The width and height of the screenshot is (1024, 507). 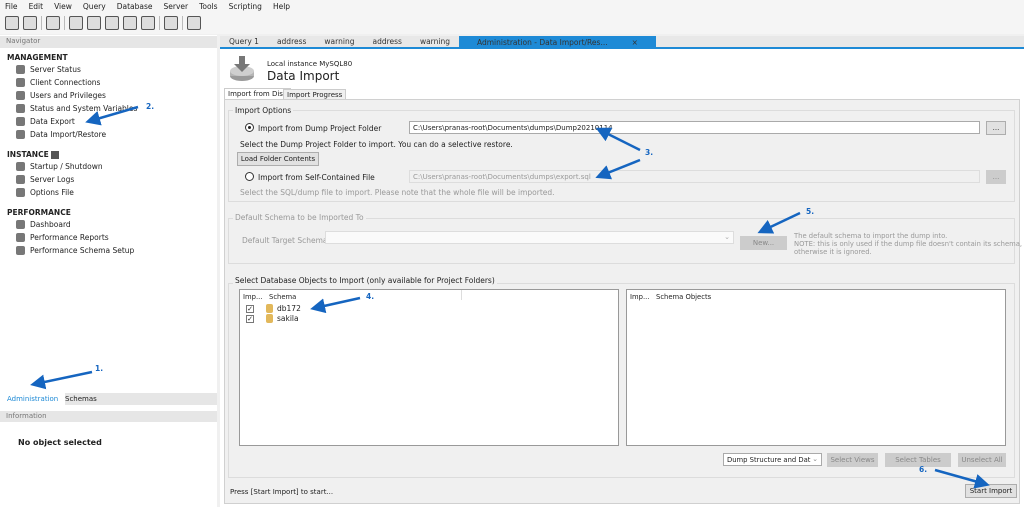 What do you see at coordinates (923, 469) in the screenshot?
I see `annotation-6: 6.` at bounding box center [923, 469].